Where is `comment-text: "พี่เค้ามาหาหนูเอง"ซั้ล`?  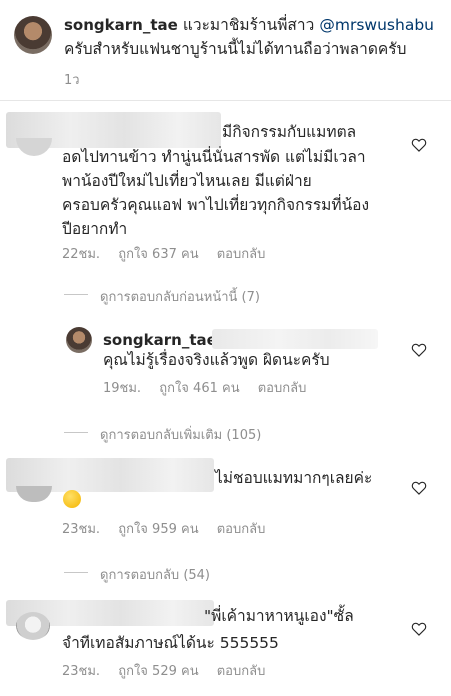
comment-text: "พี่เค้ามาหาหนูเอง"ซั้ล is located at coordinates (279, 616).